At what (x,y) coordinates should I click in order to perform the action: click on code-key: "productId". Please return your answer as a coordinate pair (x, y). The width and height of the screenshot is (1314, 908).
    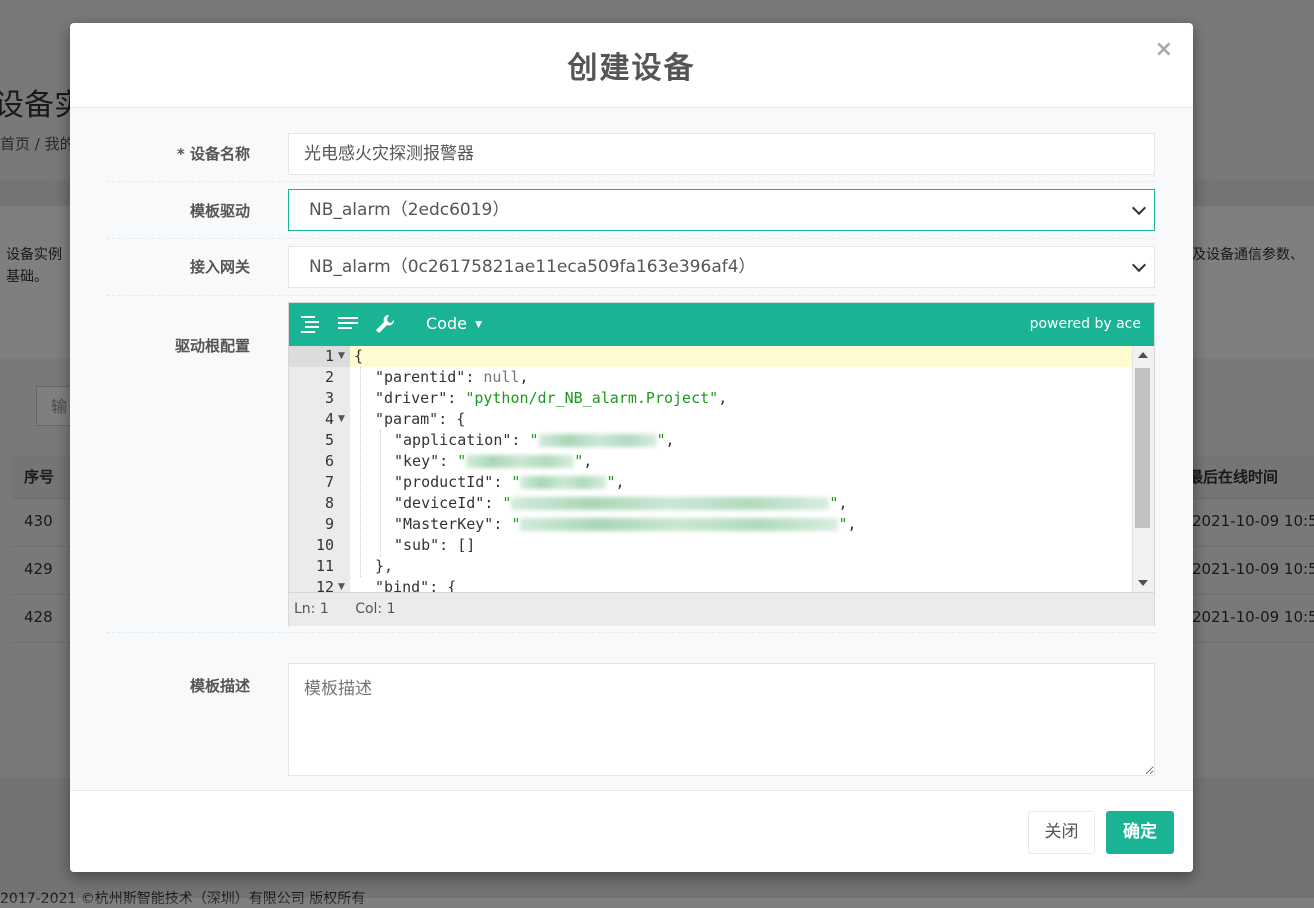
    Looking at the image, I should click on (444, 482).